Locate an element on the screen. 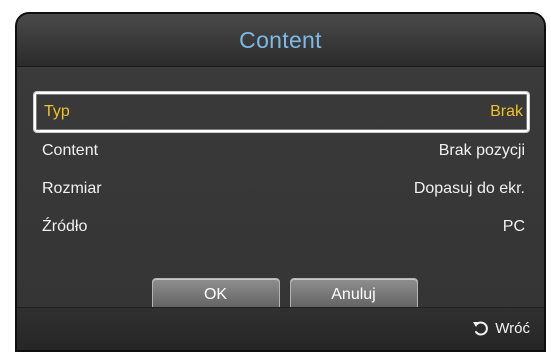  setting-row-type: Typ Brak is located at coordinates (281, 112).